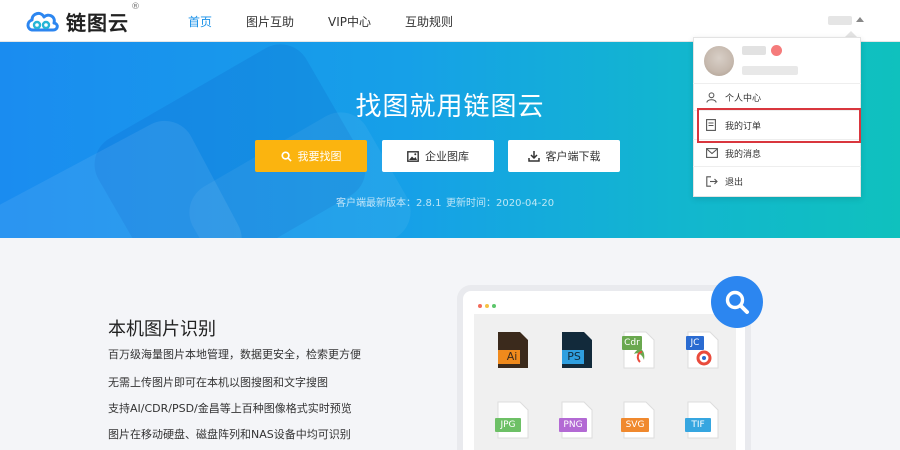 The image size is (900, 450). What do you see at coordinates (447, 156) in the screenshot?
I see `enterprise-gallery-label: 企业图库` at bounding box center [447, 156].